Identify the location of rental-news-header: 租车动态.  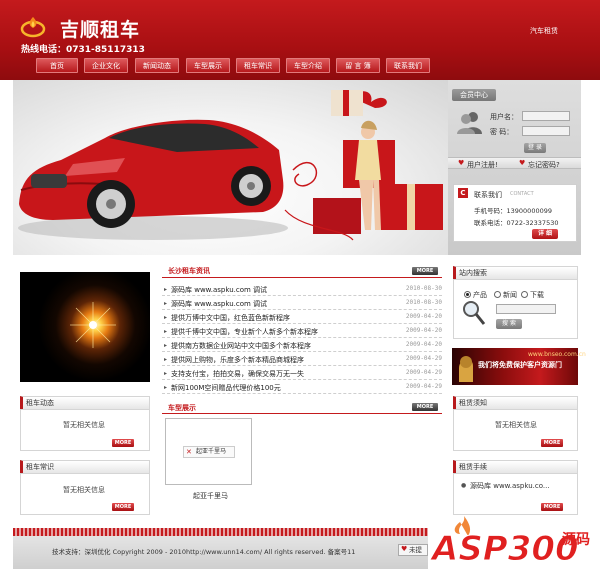
(85, 403).